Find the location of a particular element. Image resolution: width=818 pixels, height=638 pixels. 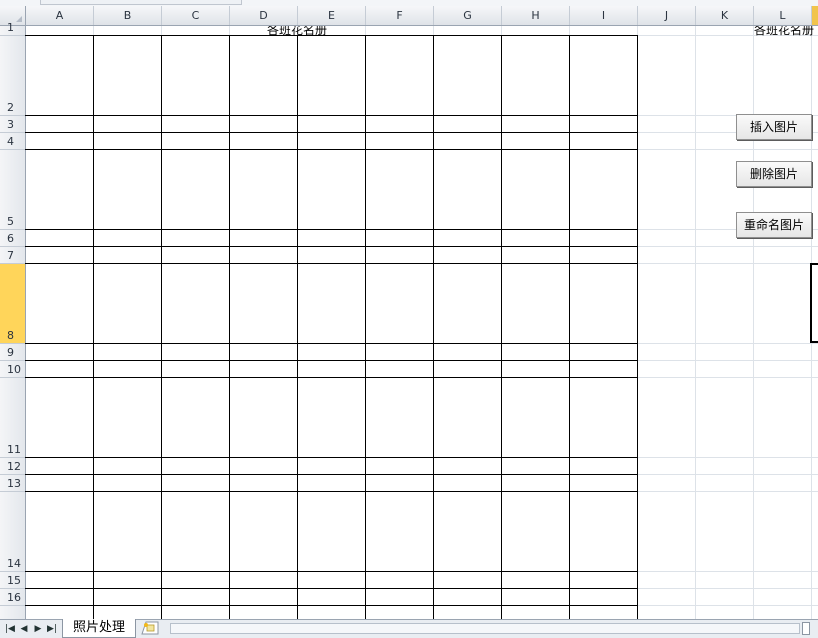

prev-sheet-icon: ◀ is located at coordinates (24, 629).